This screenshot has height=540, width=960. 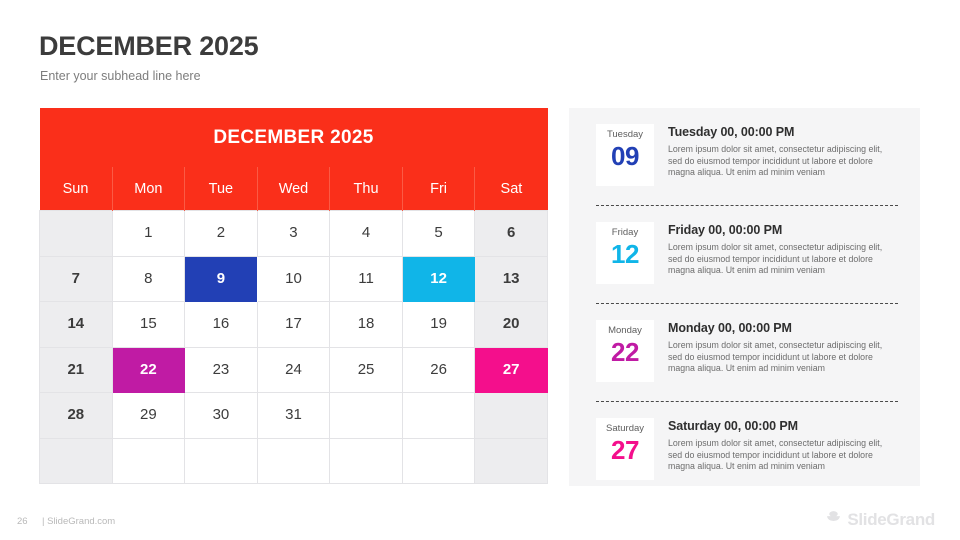 I want to click on footer-site-label: | SlideGrand.com, so click(x=79, y=521).